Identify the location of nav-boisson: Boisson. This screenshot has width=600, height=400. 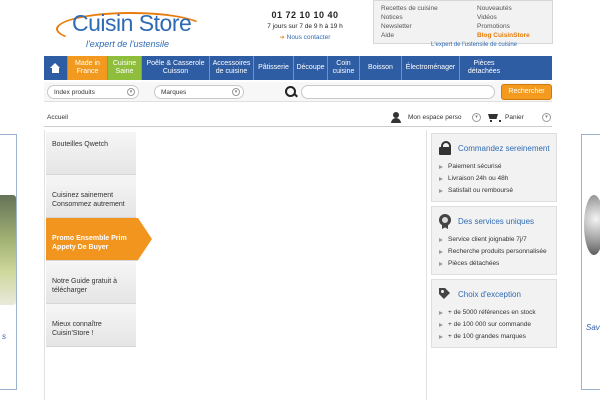
(381, 68).